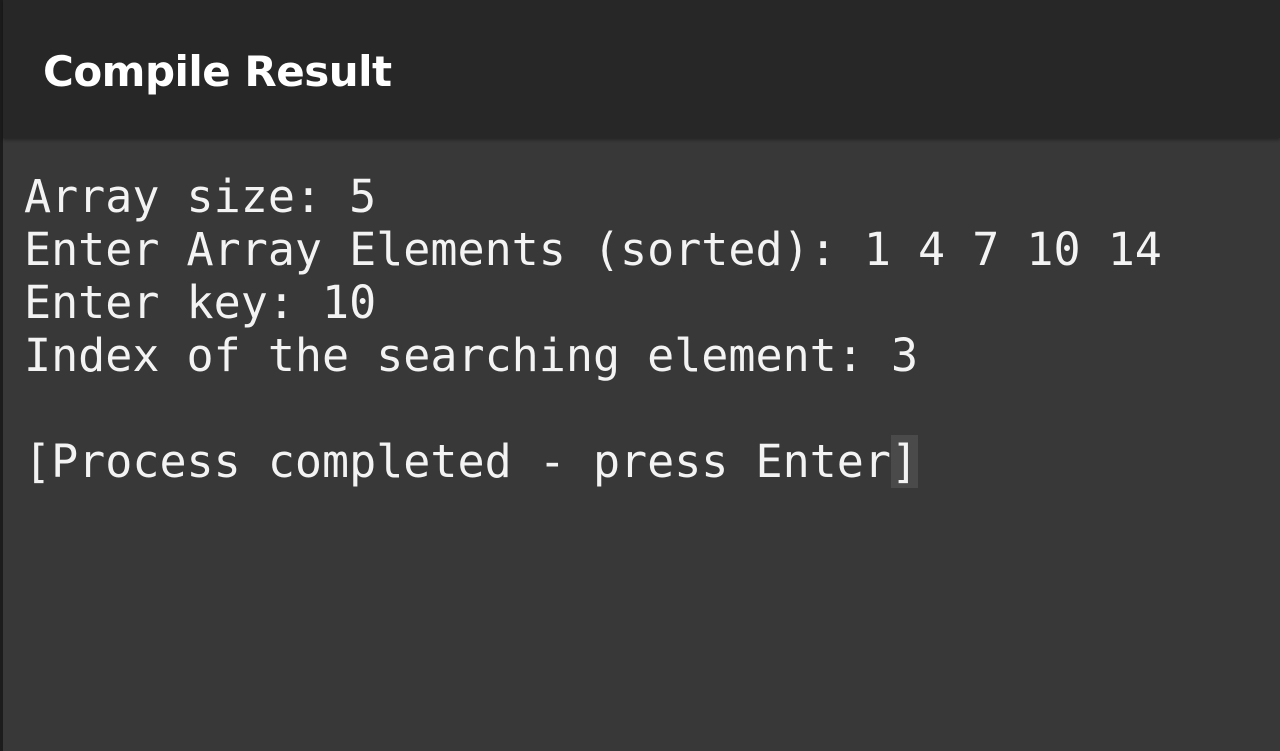 Image resolution: width=1280 pixels, height=751 pixels. What do you see at coordinates (217, 71) in the screenshot?
I see `page-title: Compile Result` at bounding box center [217, 71].